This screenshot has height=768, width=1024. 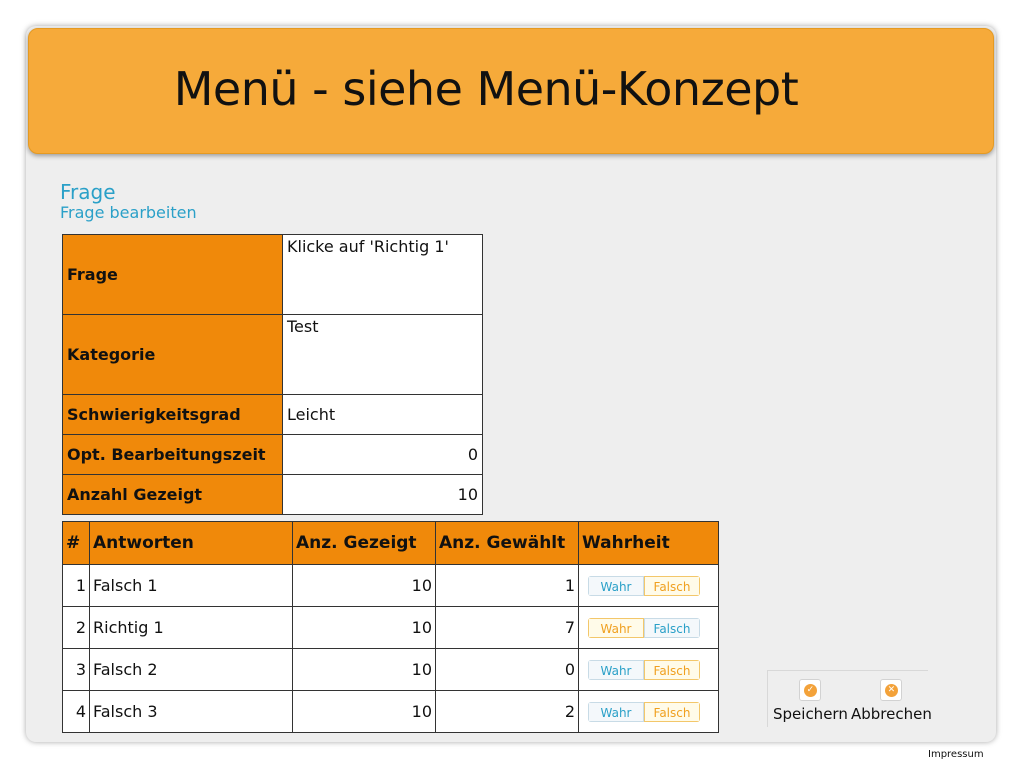 I want to click on cancel-button-label: Abbrechen, so click(x=891, y=714).